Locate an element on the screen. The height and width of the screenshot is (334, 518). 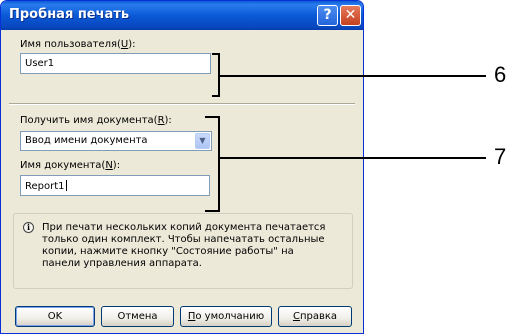
callout-7-bracket-side is located at coordinates (219, 164).